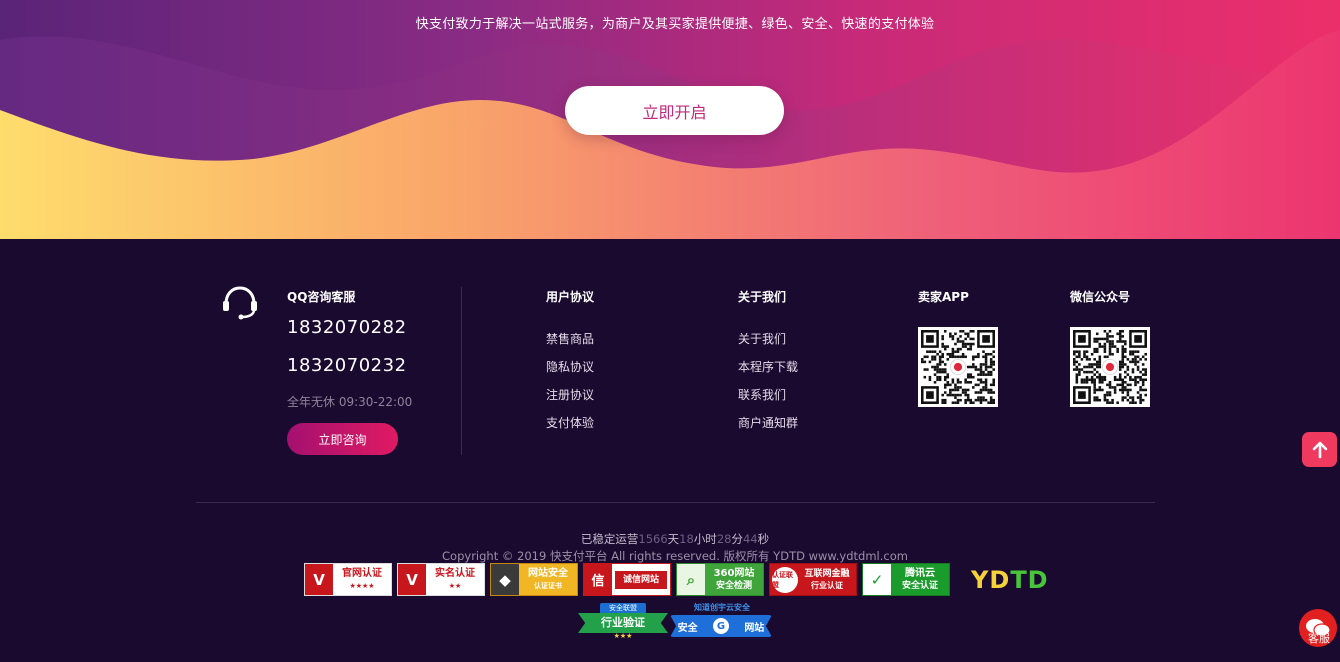  Describe the element at coordinates (342, 439) in the screenshot. I see `consult-now-button: 立即咨询` at that location.